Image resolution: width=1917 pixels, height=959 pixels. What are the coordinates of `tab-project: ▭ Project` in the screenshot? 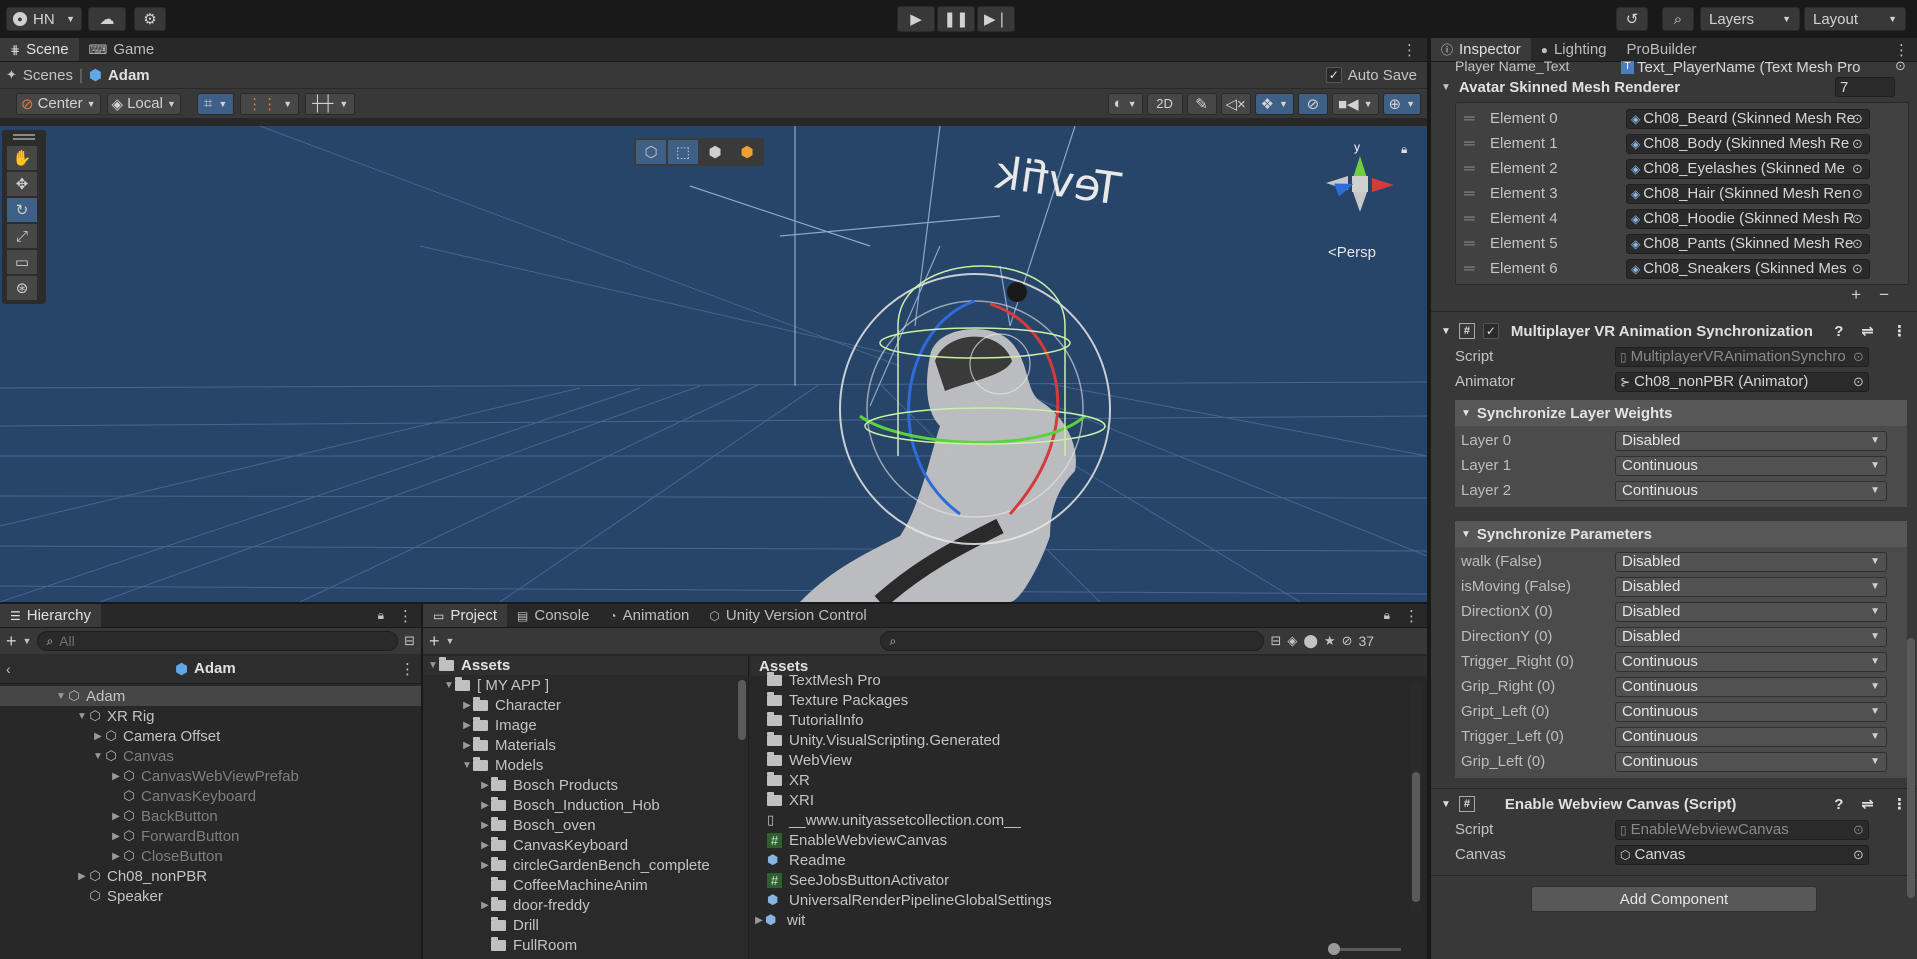 It's located at (465, 615).